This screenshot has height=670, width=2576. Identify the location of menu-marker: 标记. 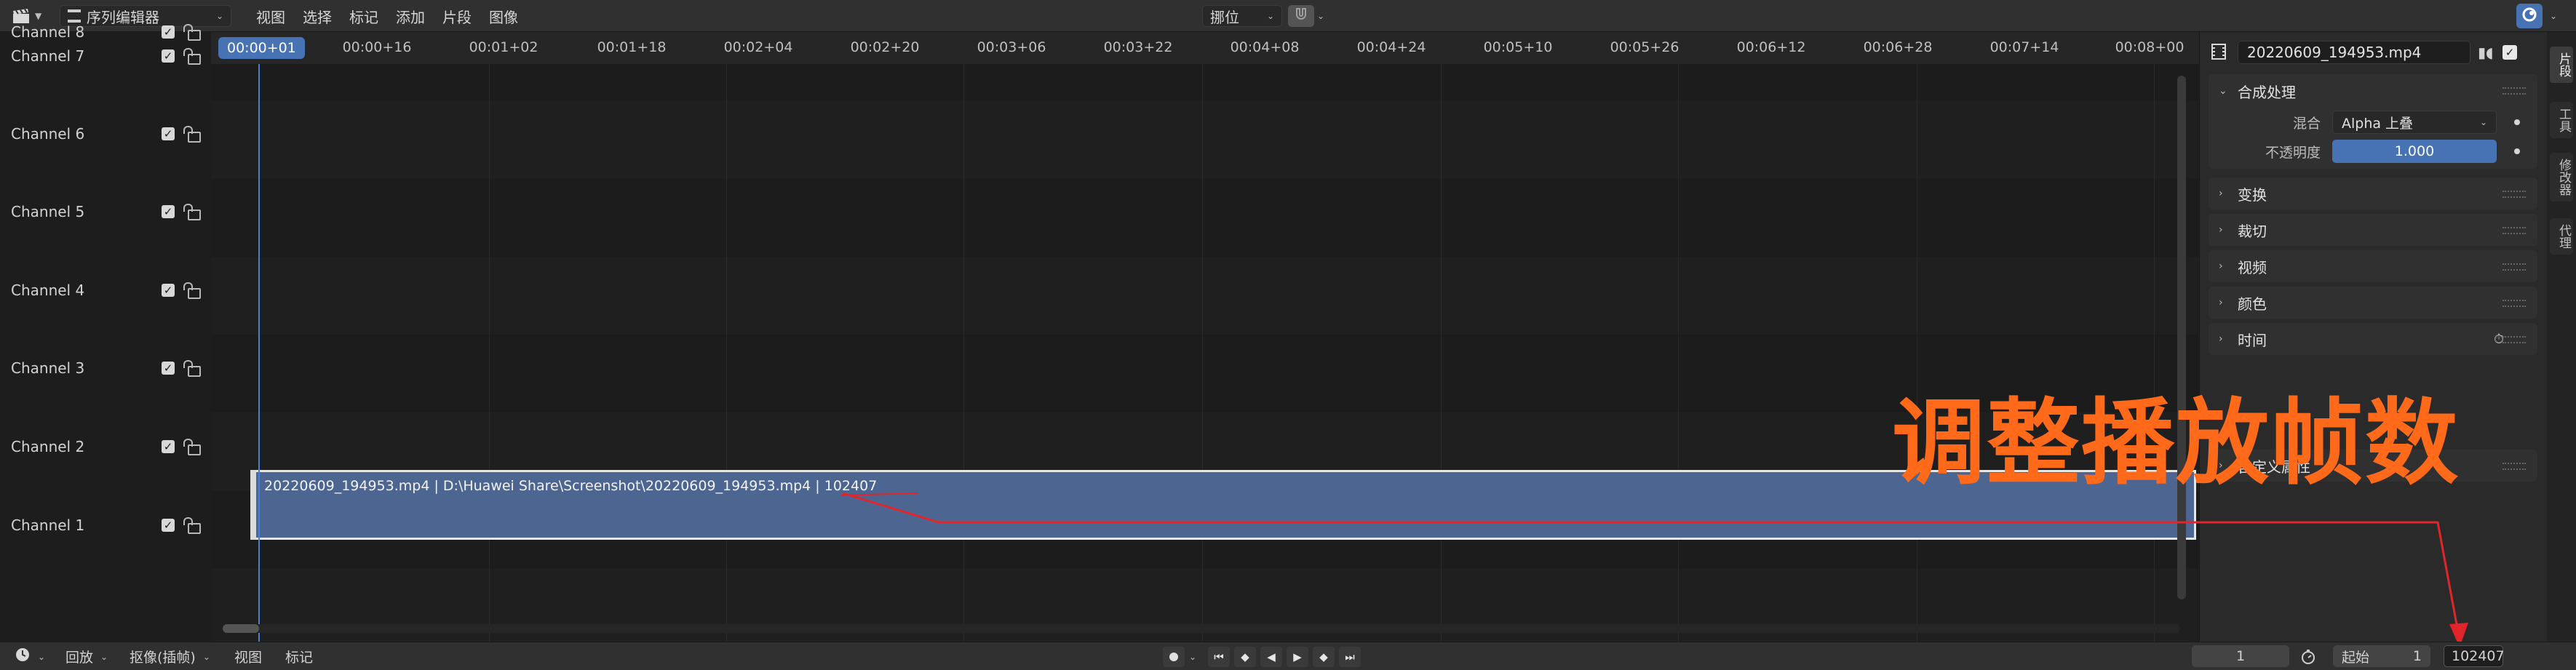
(364, 16).